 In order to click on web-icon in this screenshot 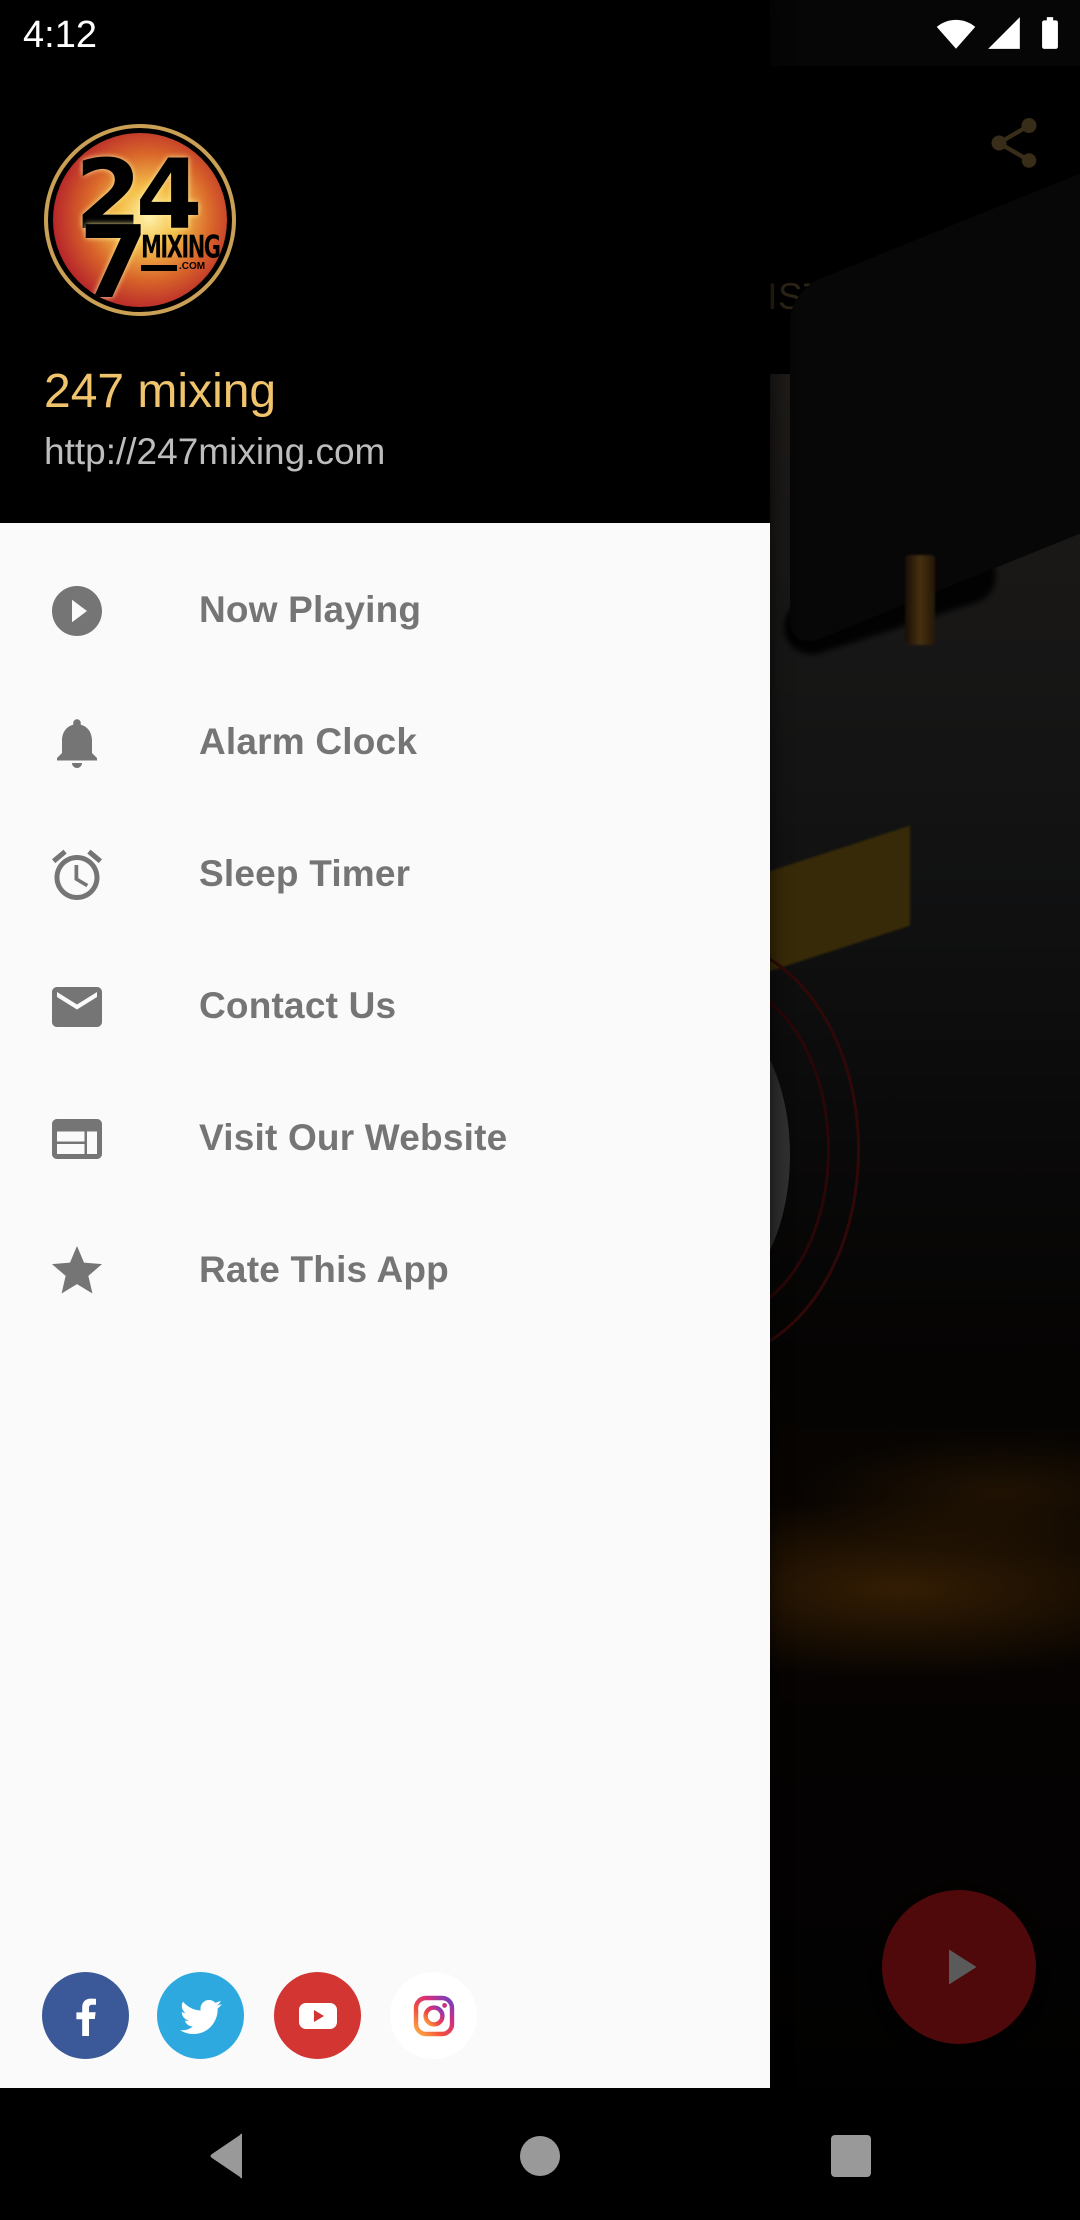, I will do `click(77, 1139)`.